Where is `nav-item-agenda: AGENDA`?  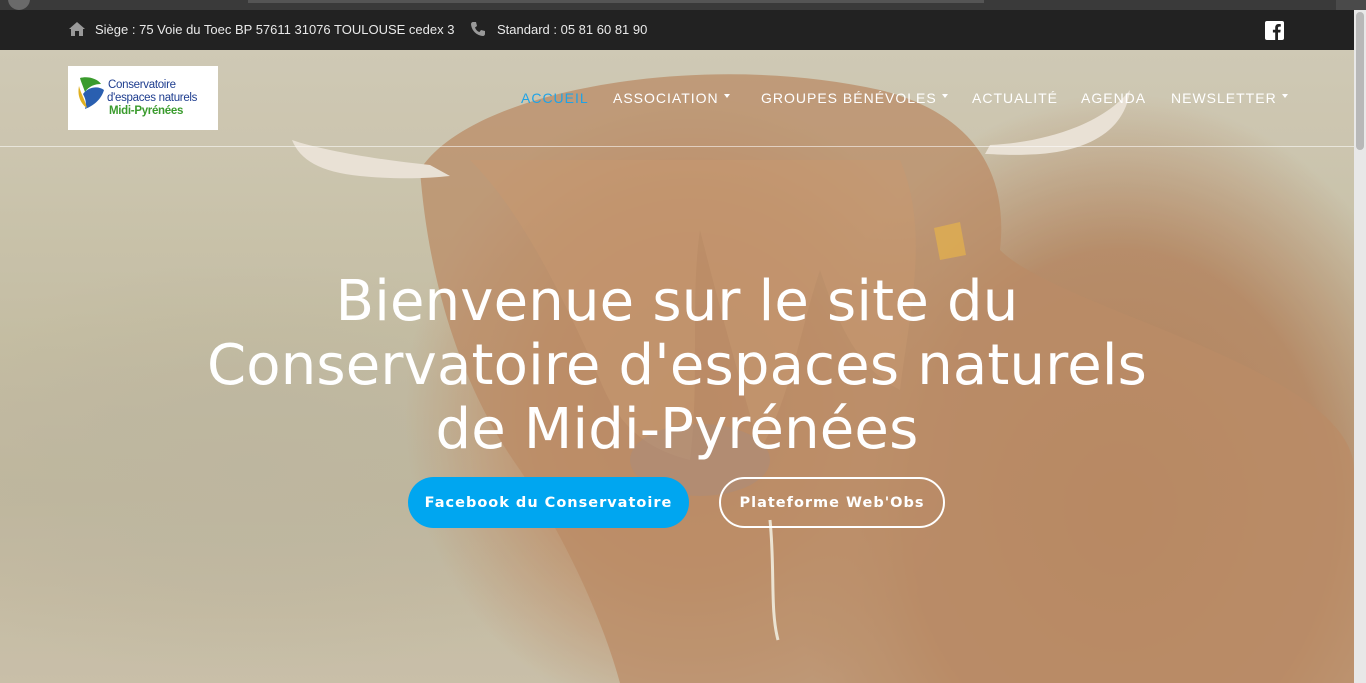 nav-item-agenda: AGENDA is located at coordinates (1113, 98).